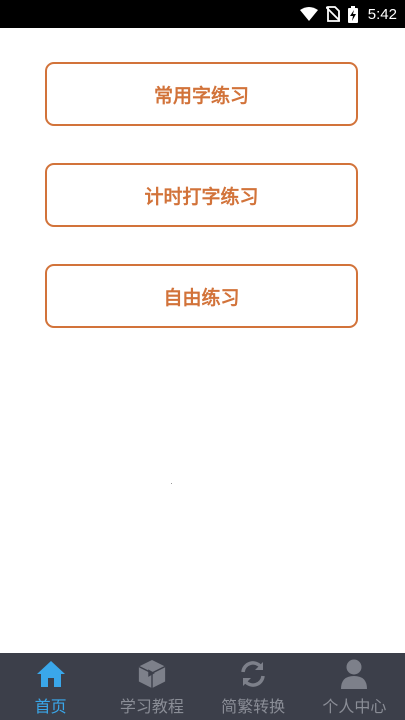 The width and height of the screenshot is (405, 720). I want to click on menu-button-label: 常用字练习, so click(201, 95).